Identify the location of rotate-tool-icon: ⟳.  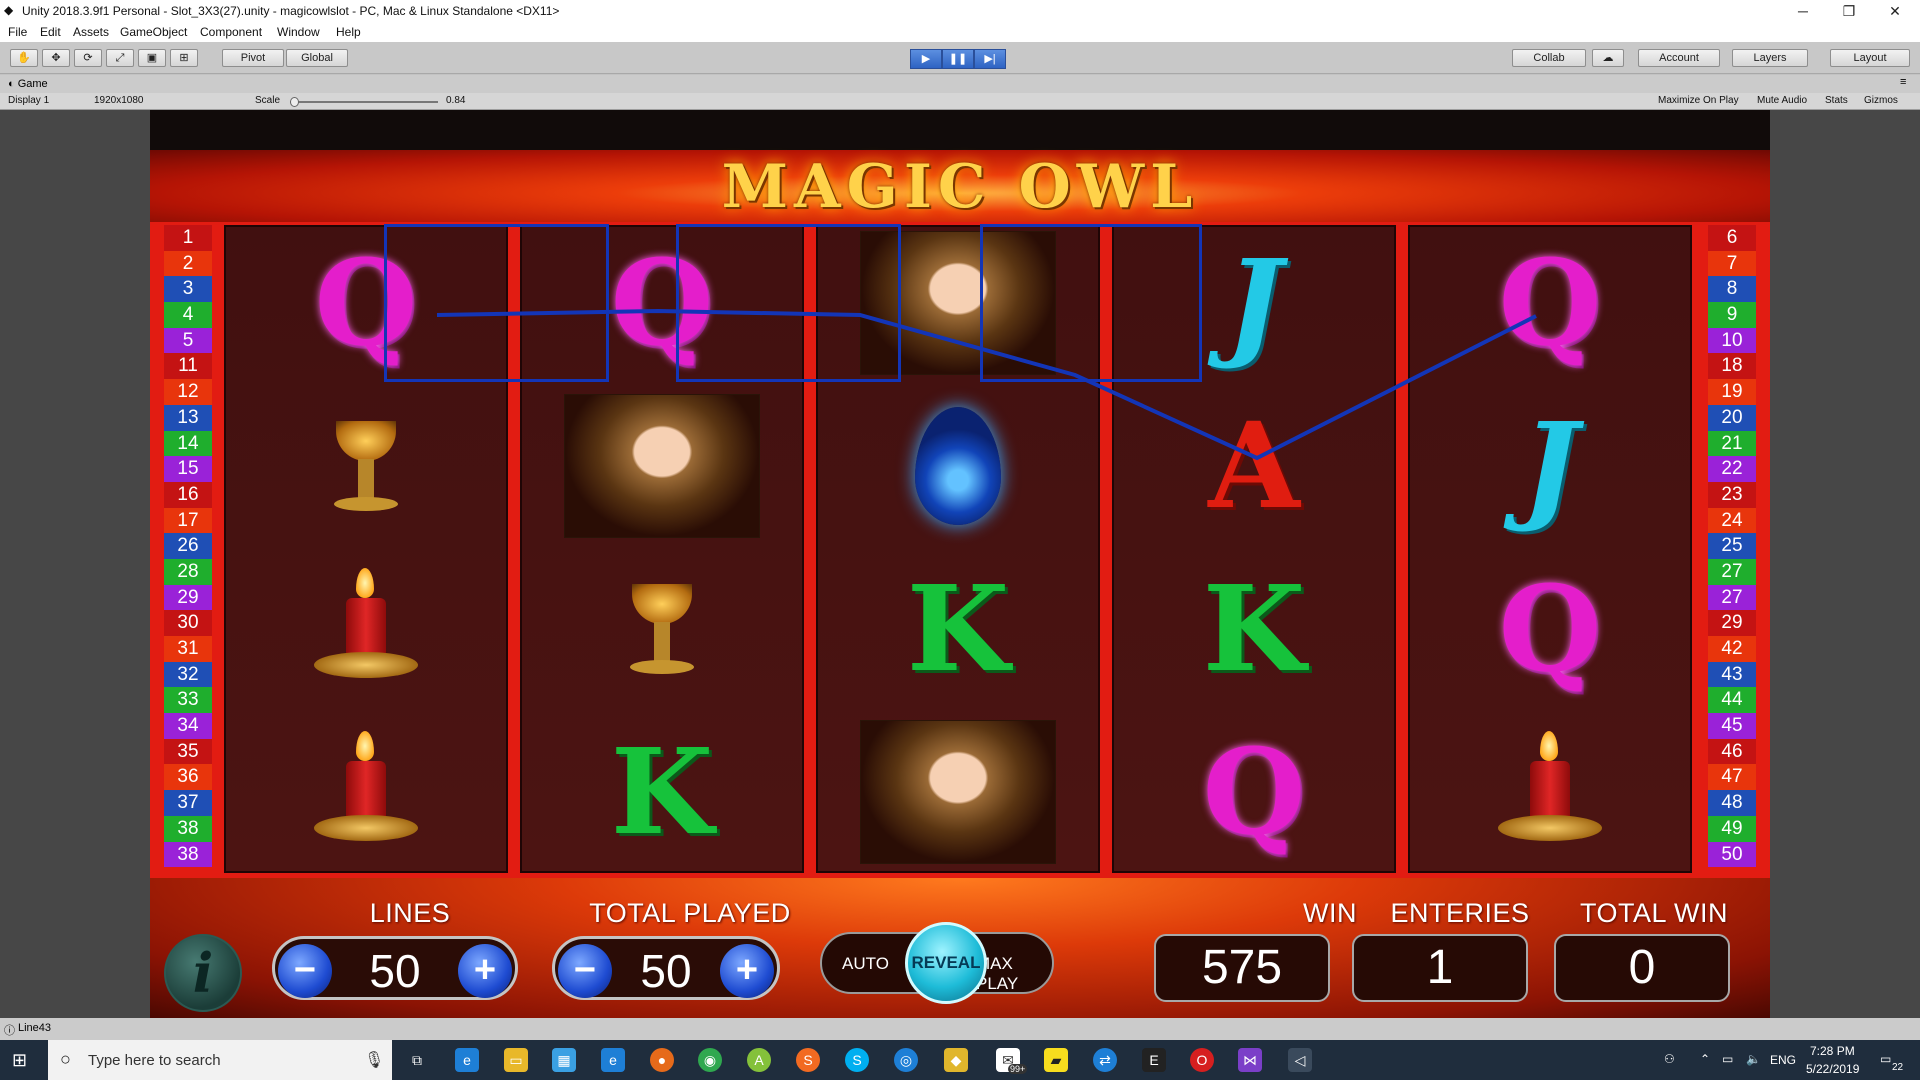
(88, 58).